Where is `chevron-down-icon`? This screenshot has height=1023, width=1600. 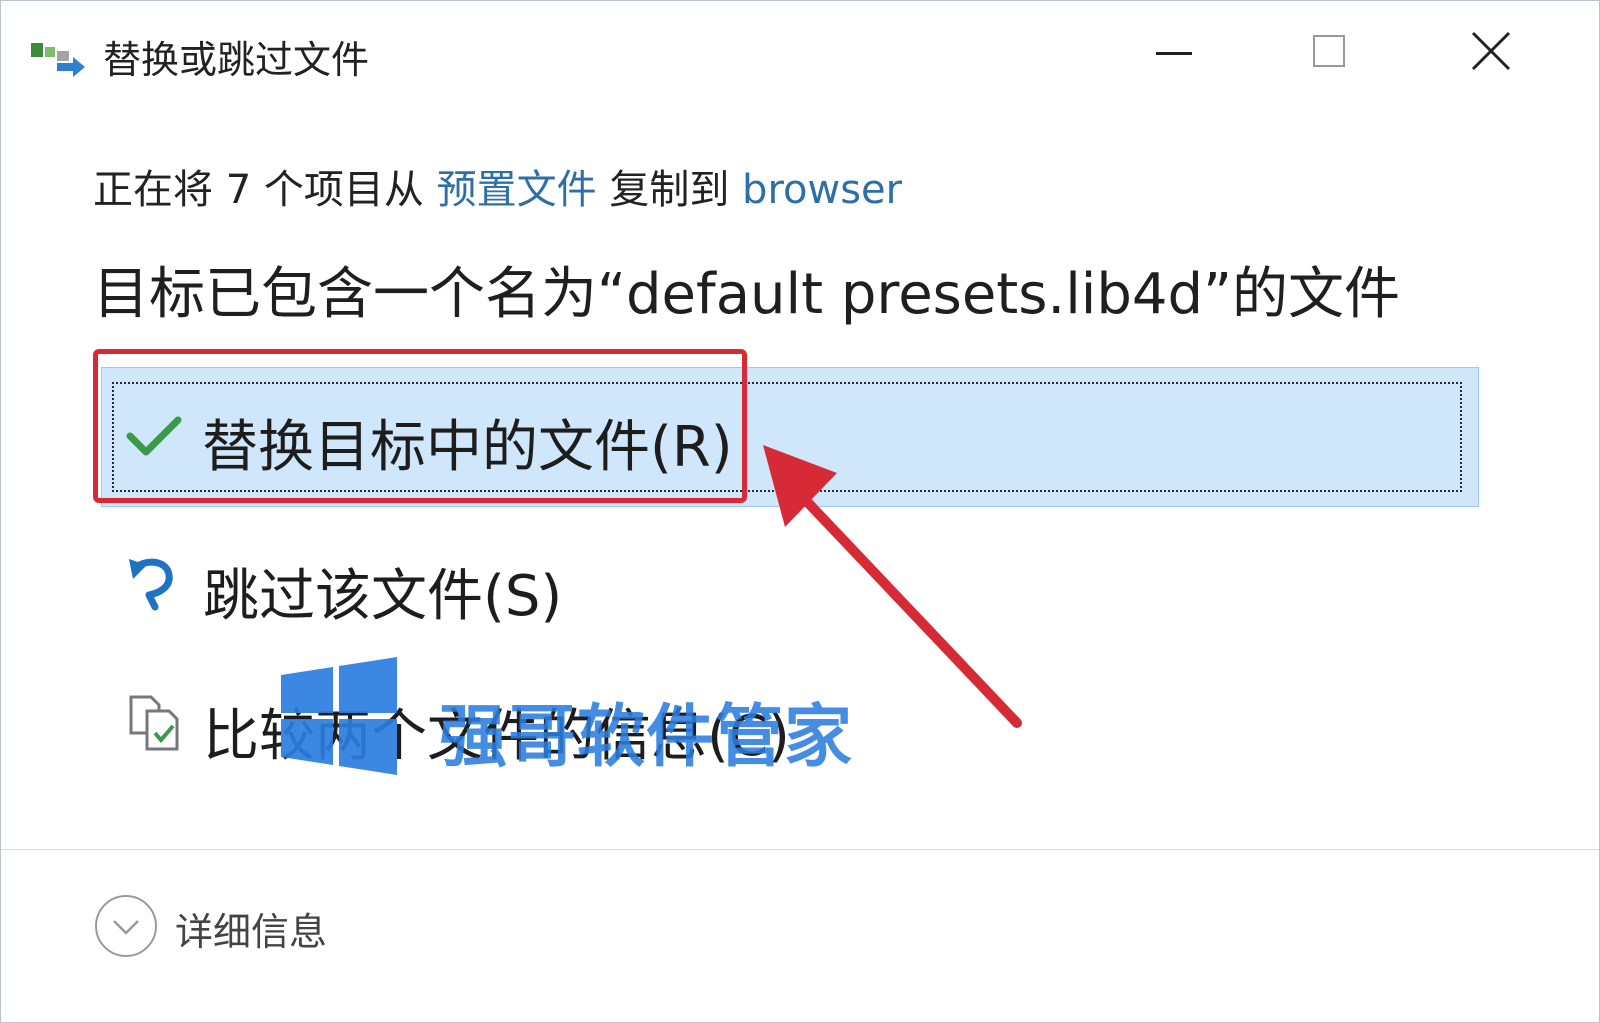
chevron-down-icon is located at coordinates (126, 928).